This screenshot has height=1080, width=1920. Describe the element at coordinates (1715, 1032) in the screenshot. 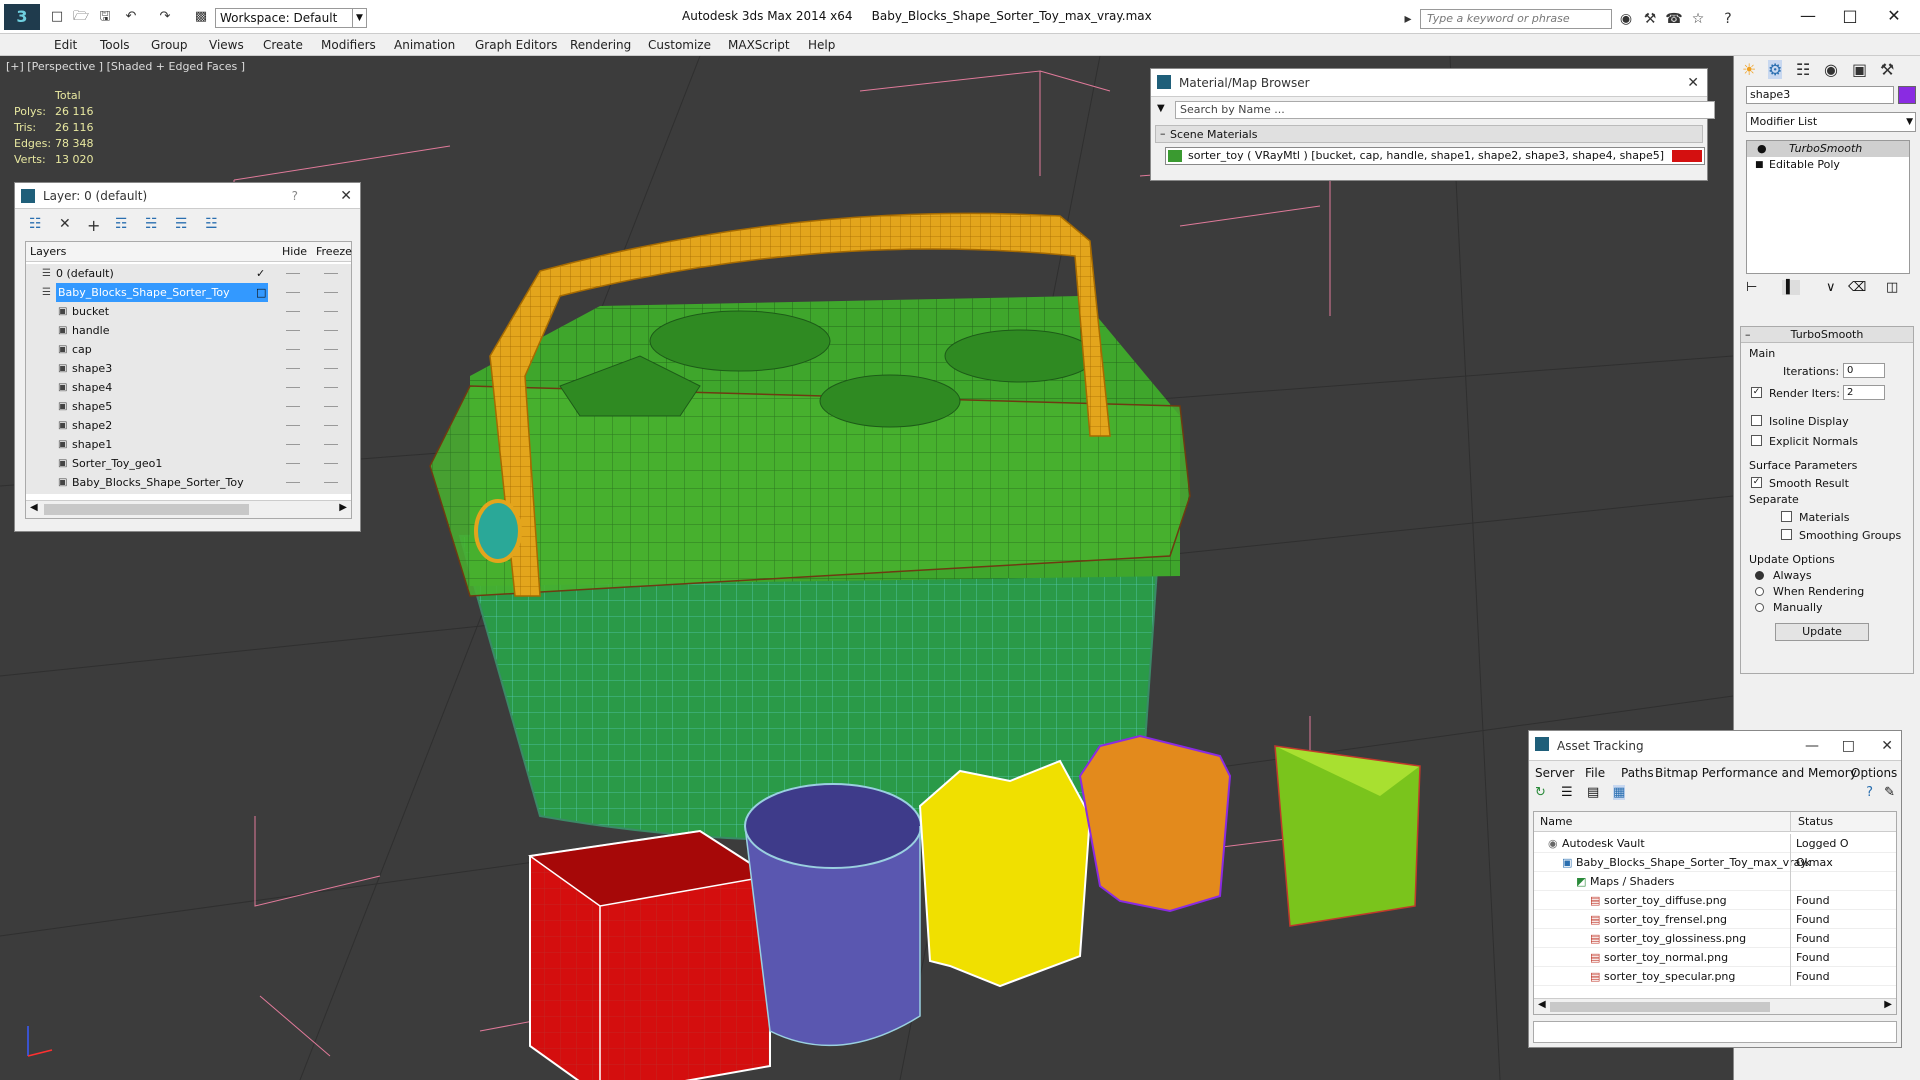

I see `asset-path-field` at that location.